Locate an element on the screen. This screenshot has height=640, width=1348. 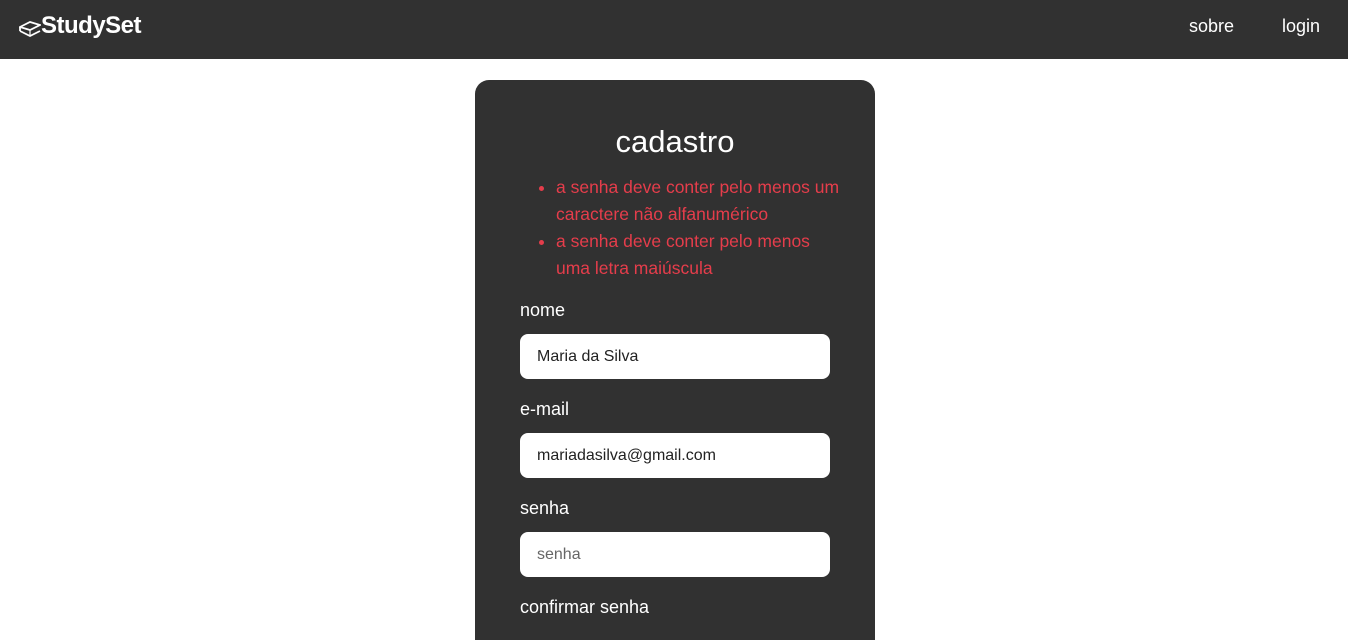
senha-input is located at coordinates (675, 554).